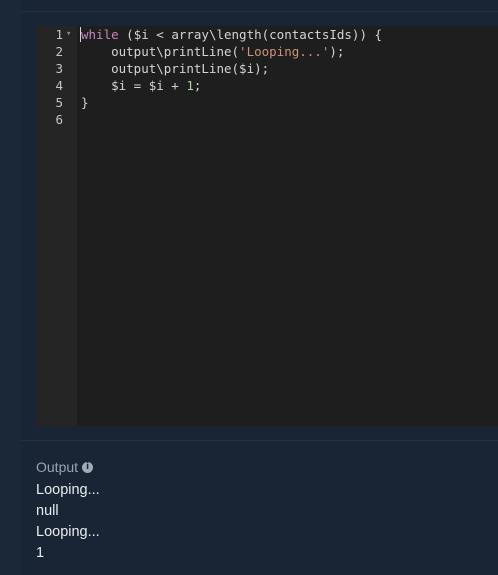 Image resolution: width=498 pixels, height=575 pixels. What do you see at coordinates (59, 119) in the screenshot?
I see `line-number: 6` at bounding box center [59, 119].